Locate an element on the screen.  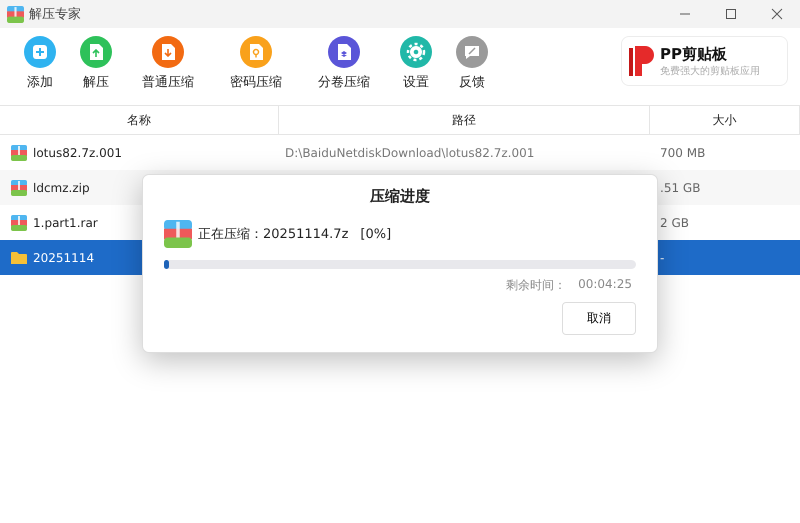
file-name: 1.part1.rar is located at coordinates (65, 223).